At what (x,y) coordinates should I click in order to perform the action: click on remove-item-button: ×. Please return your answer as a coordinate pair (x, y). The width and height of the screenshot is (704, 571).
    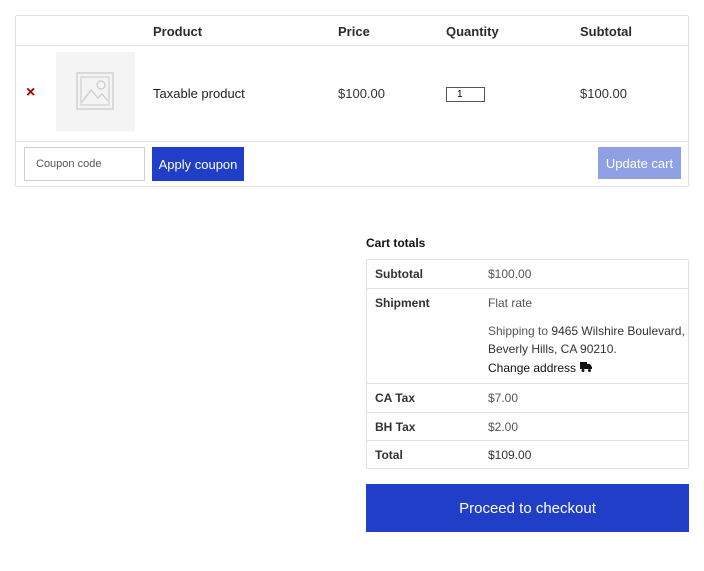
    Looking at the image, I should click on (33, 93).